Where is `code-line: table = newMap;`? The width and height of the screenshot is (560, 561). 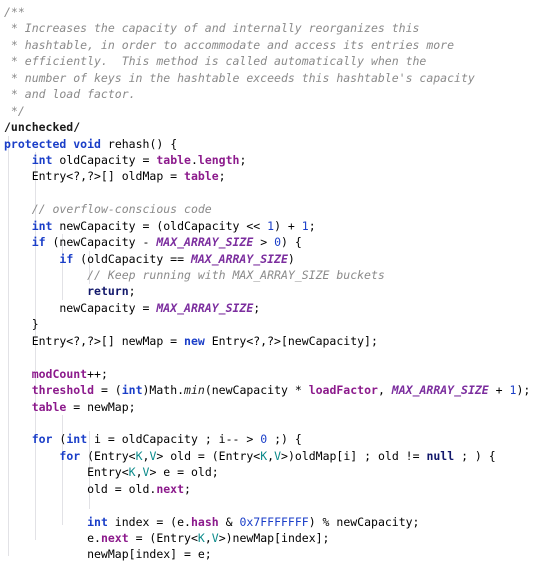
code-line: table = newMap; is located at coordinates (83, 406).